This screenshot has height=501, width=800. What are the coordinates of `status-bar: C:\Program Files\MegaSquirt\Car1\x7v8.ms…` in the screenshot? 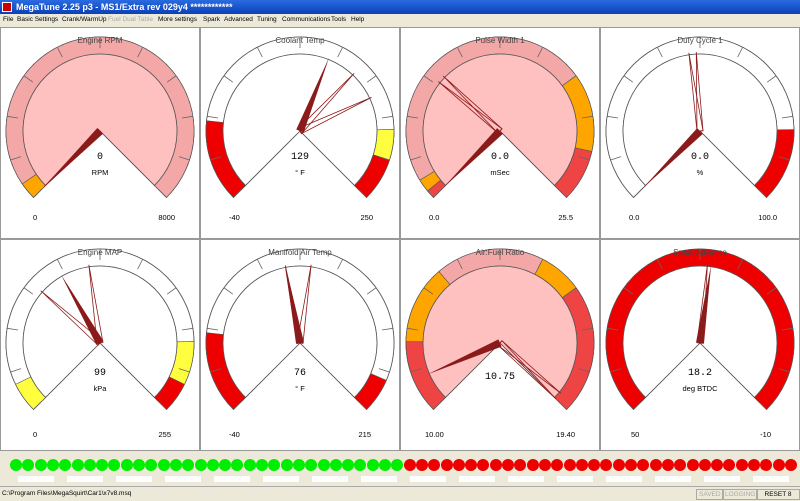 It's located at (400, 493).